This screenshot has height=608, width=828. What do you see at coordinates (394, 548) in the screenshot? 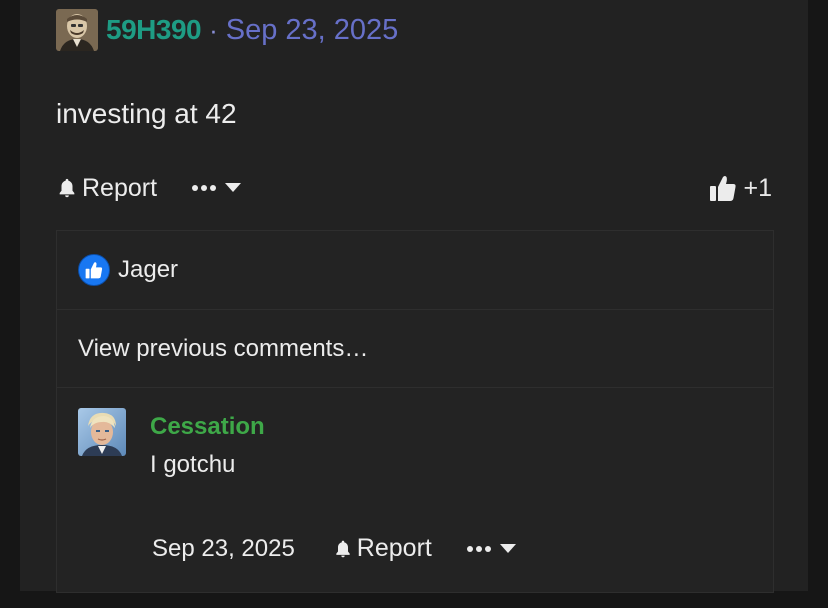
I see `comment-report-label: Report` at bounding box center [394, 548].